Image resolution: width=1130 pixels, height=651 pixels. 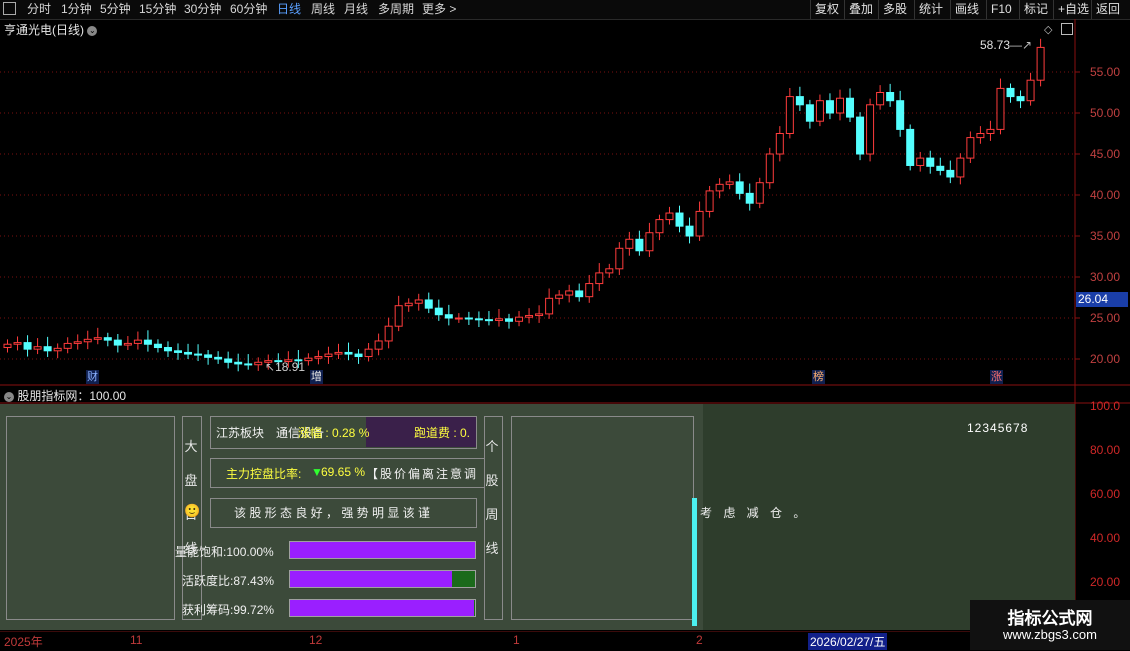 I want to click on tab-15min: 15分钟, so click(x=157, y=9).